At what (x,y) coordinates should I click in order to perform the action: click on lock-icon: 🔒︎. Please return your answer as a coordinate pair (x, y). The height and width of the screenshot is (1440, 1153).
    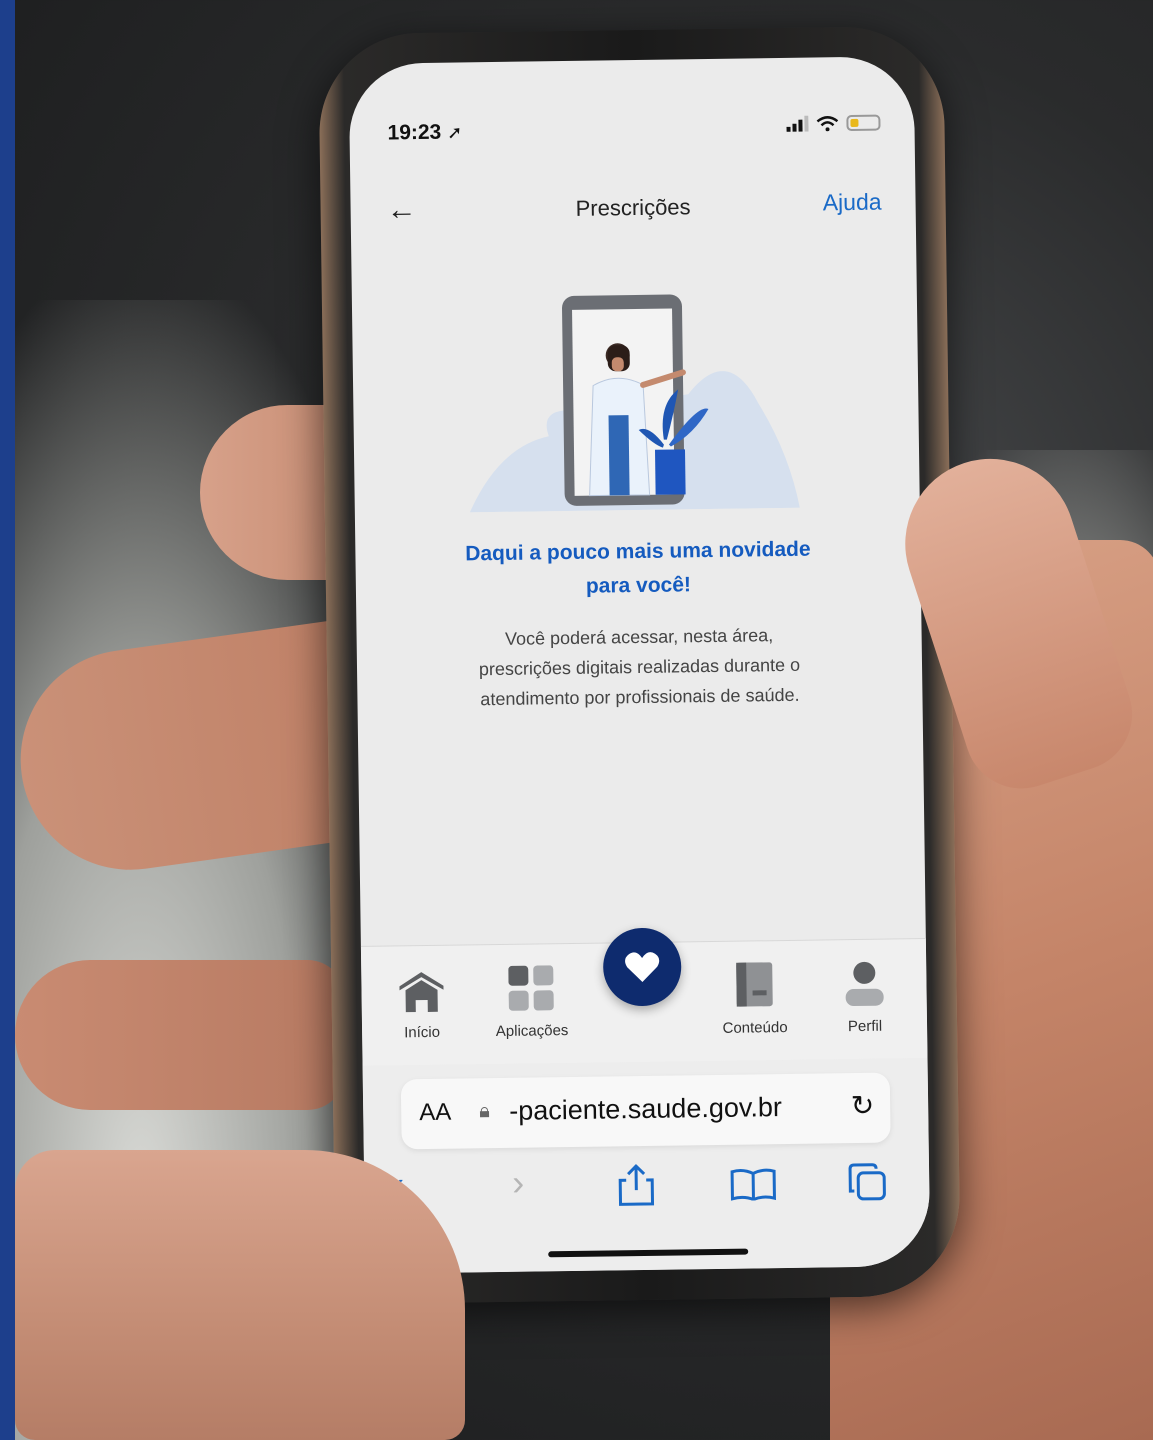
    Looking at the image, I should click on (485, 1111).